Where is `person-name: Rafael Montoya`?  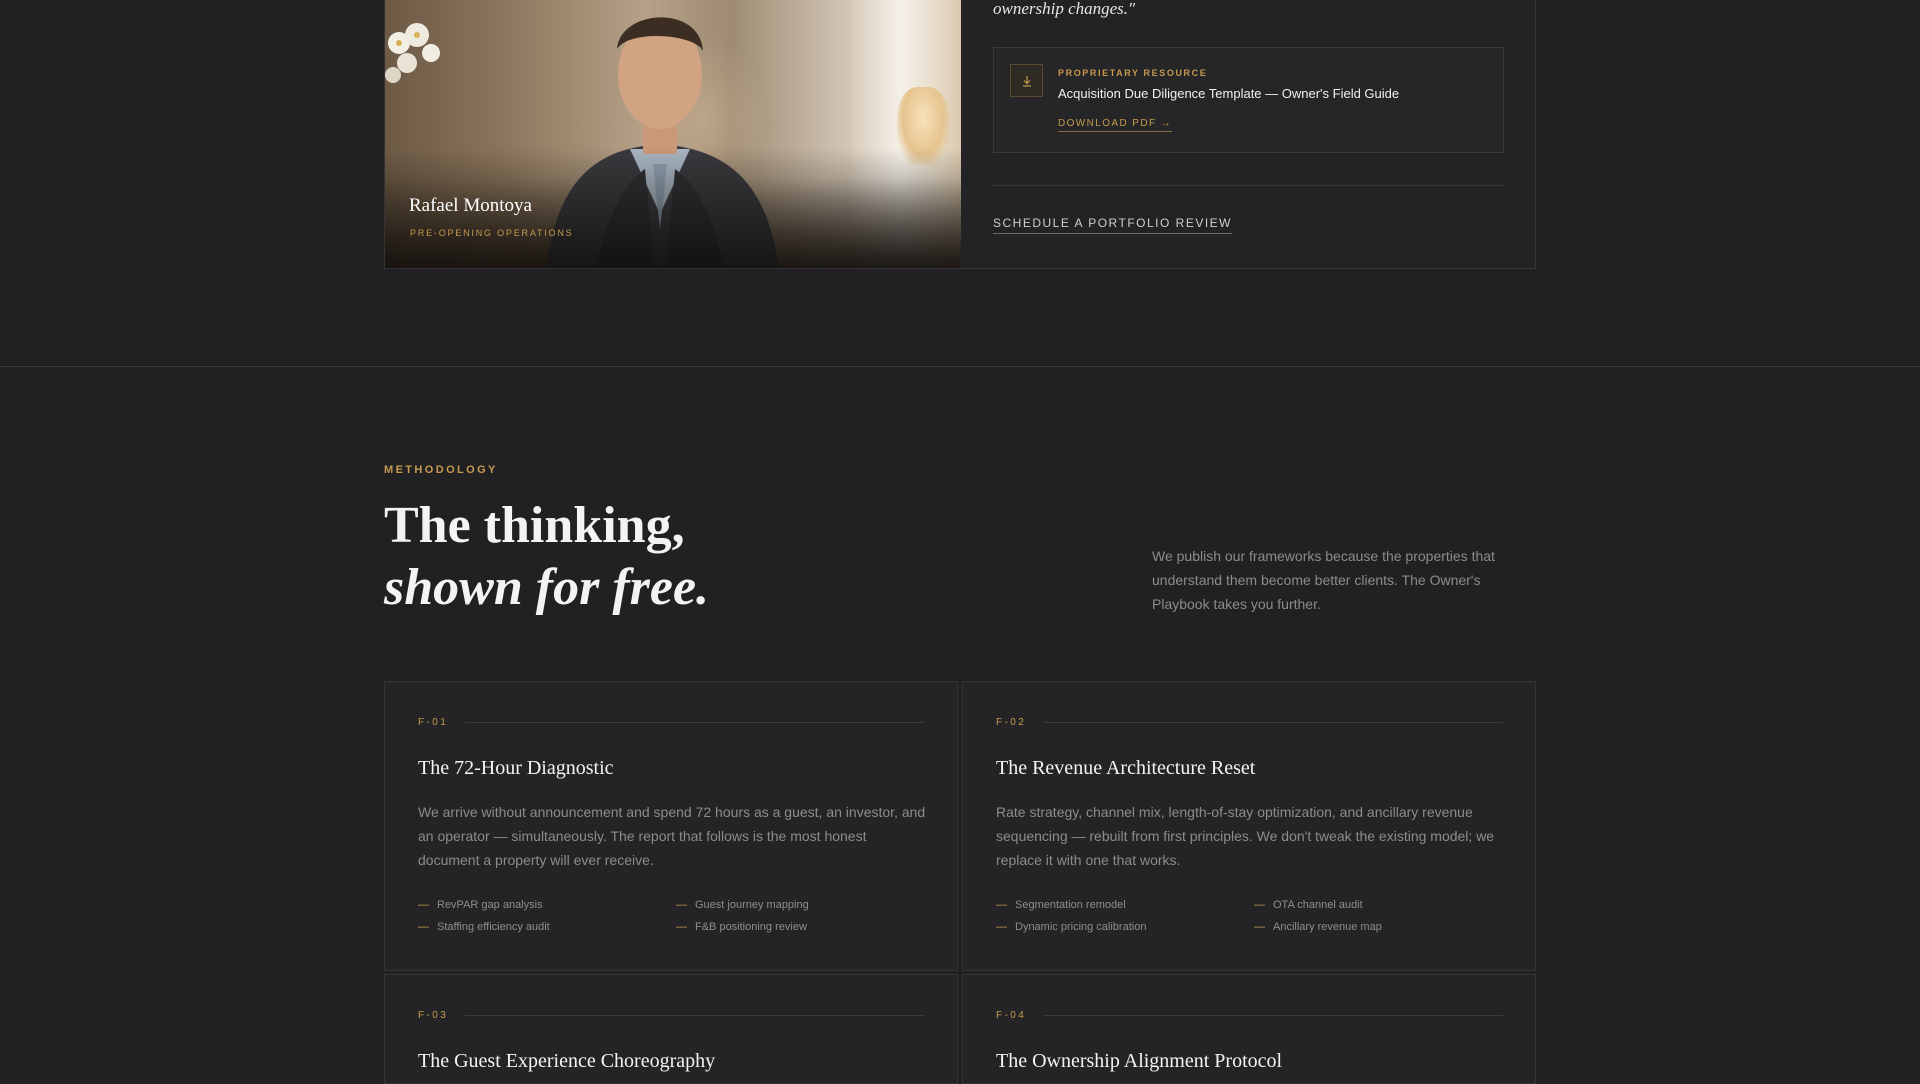 person-name: Rafael Montoya is located at coordinates (470, 205).